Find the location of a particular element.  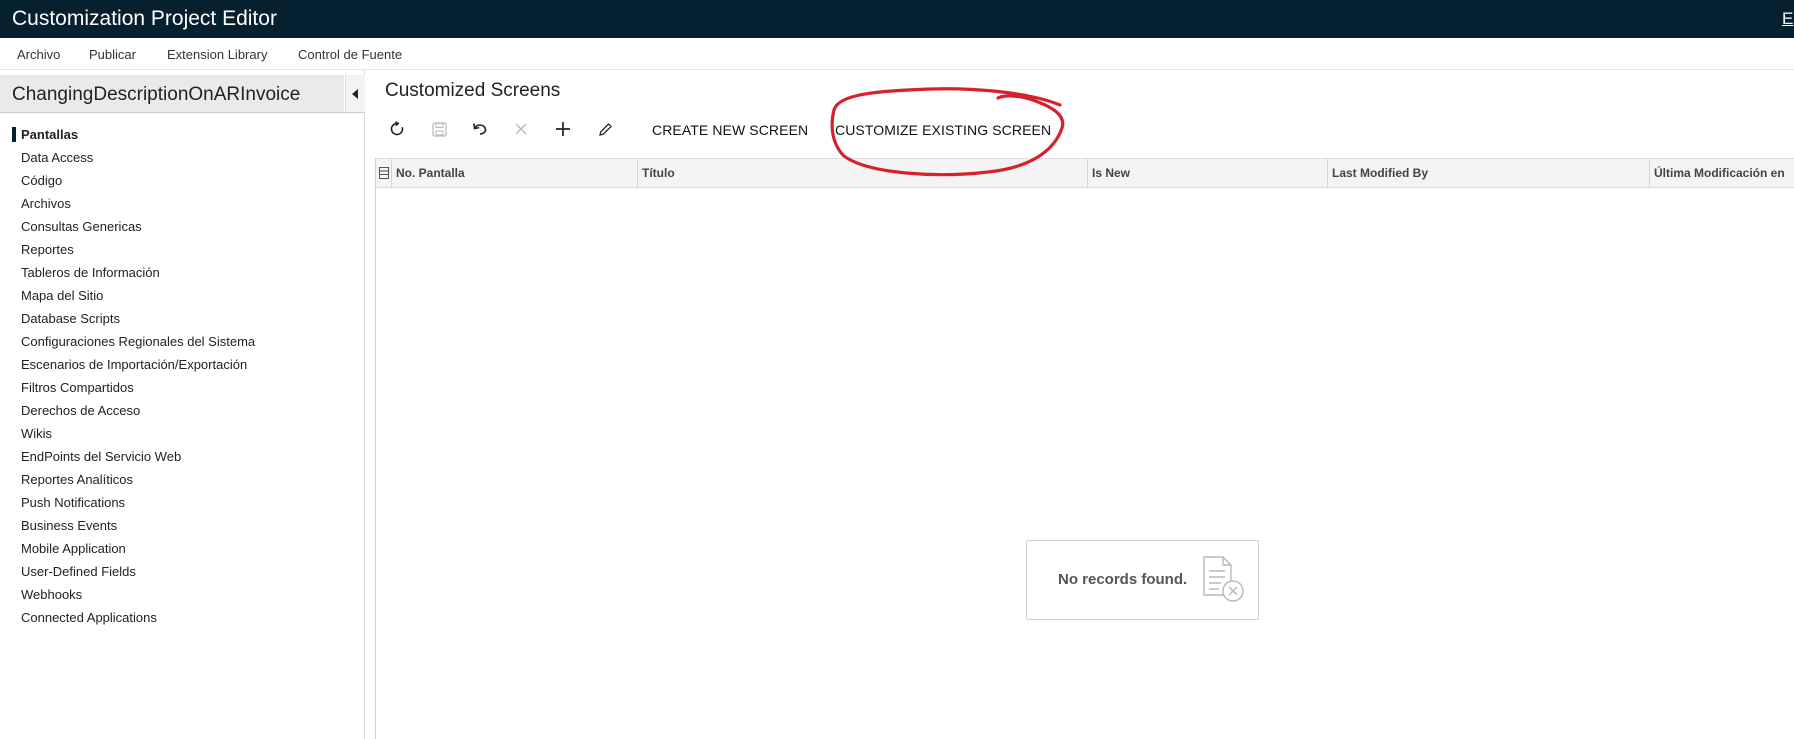

menu-control-de-fuente: Control de Fuente is located at coordinates (350, 54).